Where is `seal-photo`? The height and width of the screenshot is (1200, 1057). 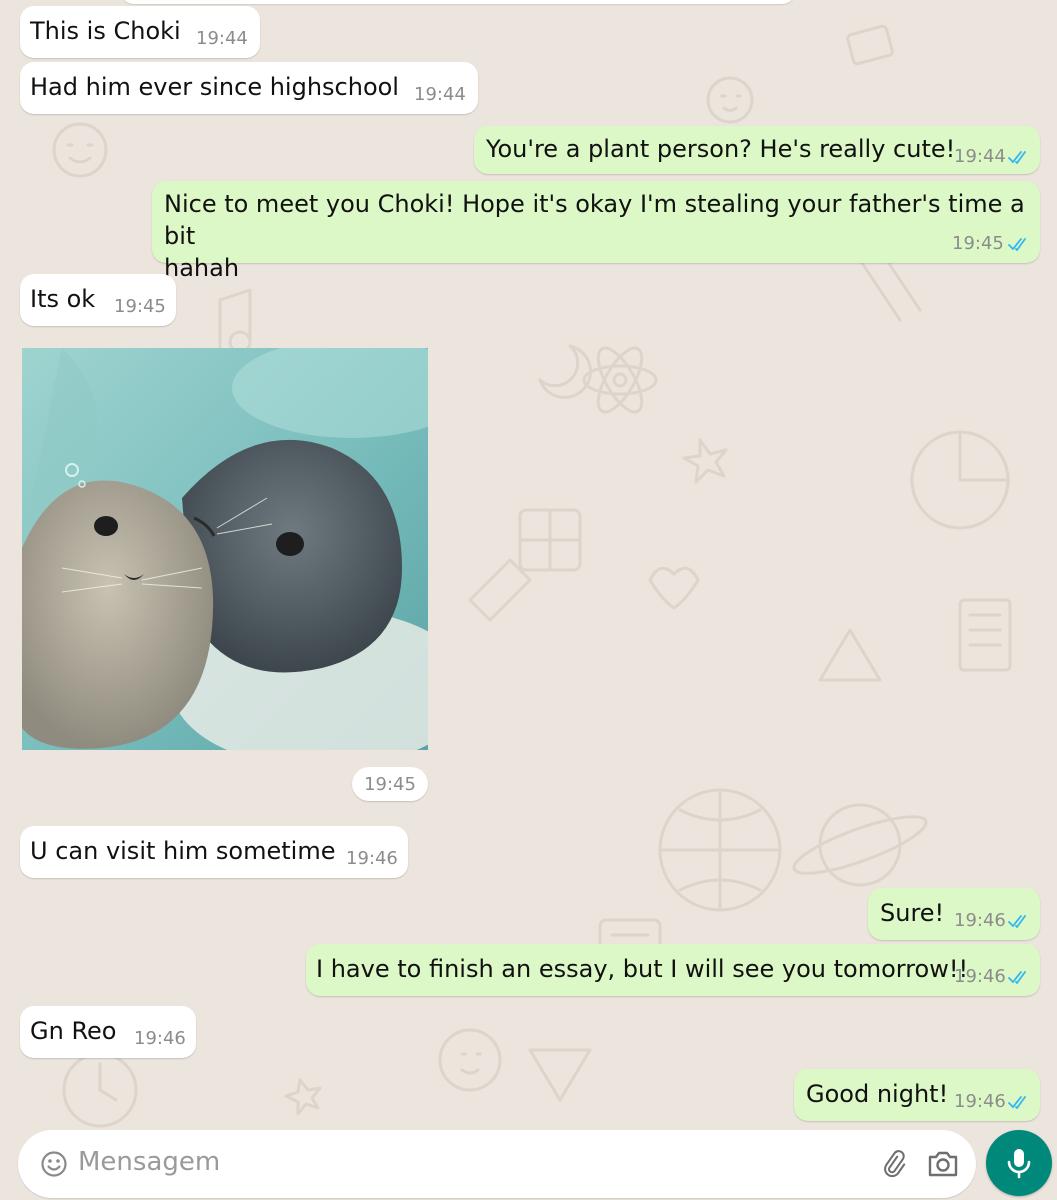
seal-photo is located at coordinates (225, 549).